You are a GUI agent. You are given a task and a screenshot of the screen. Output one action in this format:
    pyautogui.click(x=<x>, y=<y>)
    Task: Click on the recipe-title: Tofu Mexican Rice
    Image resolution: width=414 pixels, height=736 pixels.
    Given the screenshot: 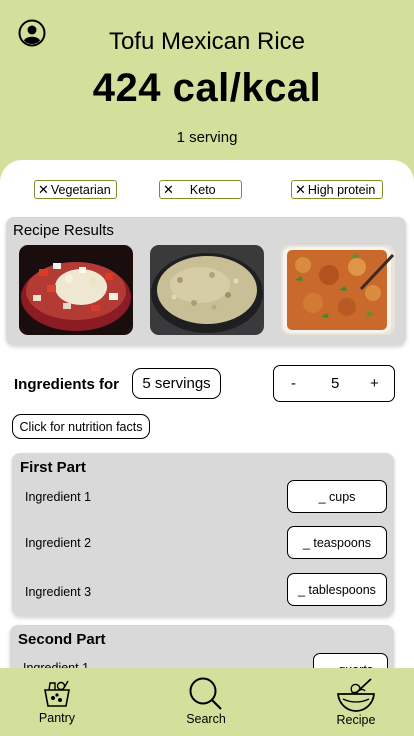 What is the action you would take?
    pyautogui.click(x=207, y=41)
    